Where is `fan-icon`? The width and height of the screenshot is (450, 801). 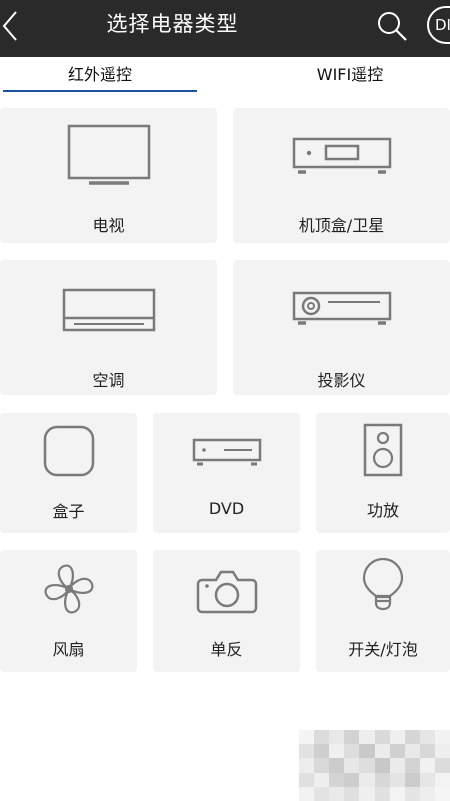 fan-icon is located at coordinates (68, 589).